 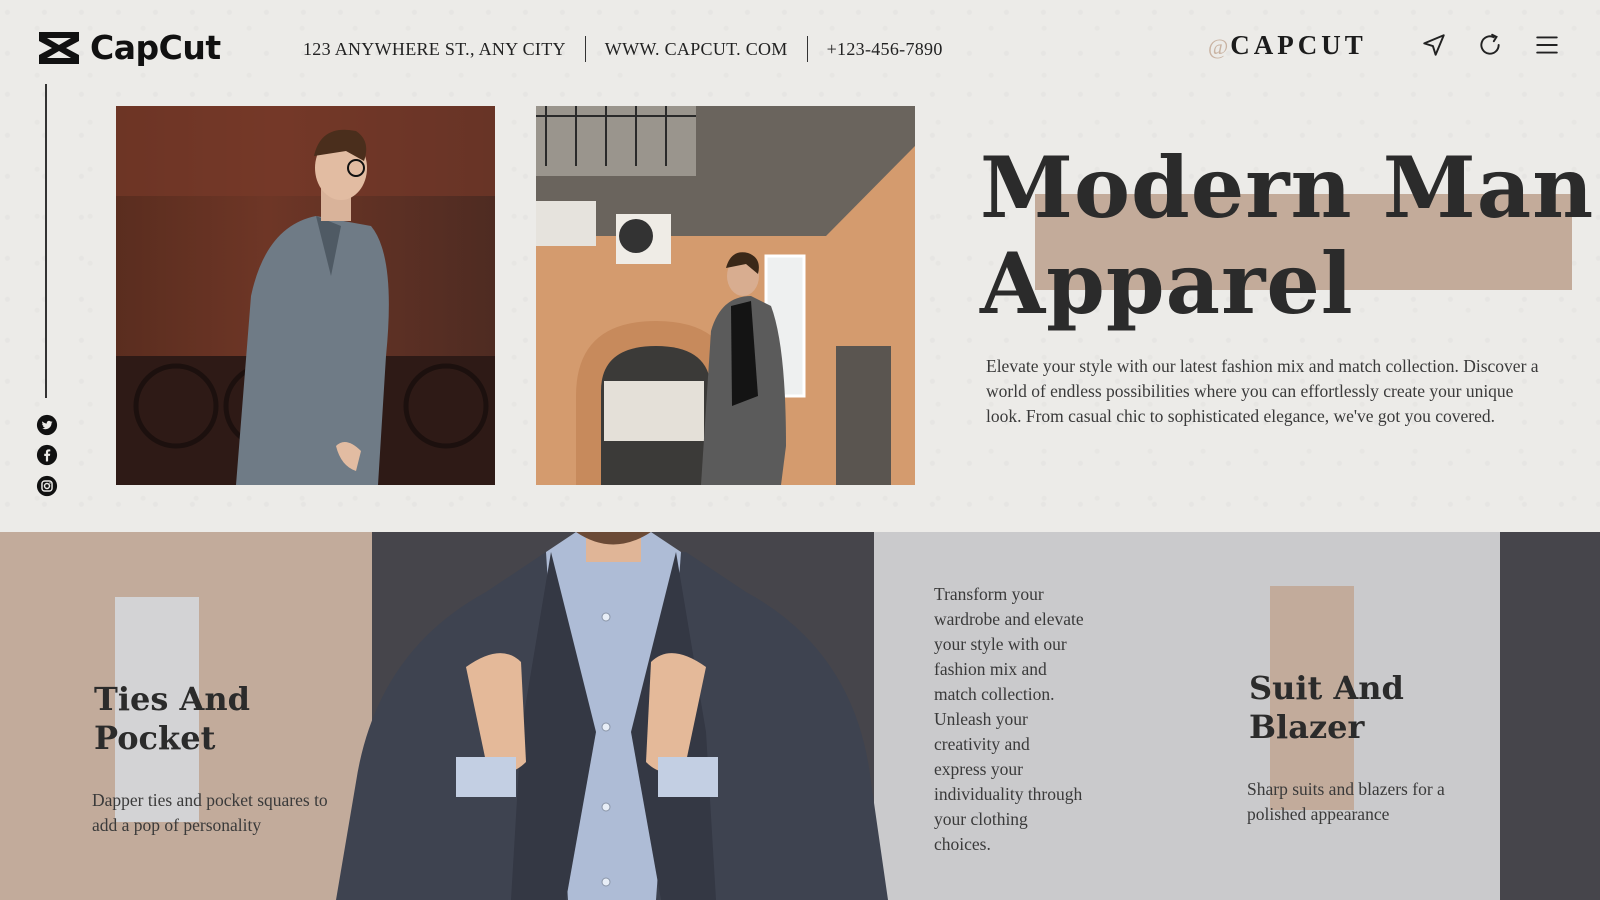 I want to click on at-symbol: @, so click(x=1218, y=46).